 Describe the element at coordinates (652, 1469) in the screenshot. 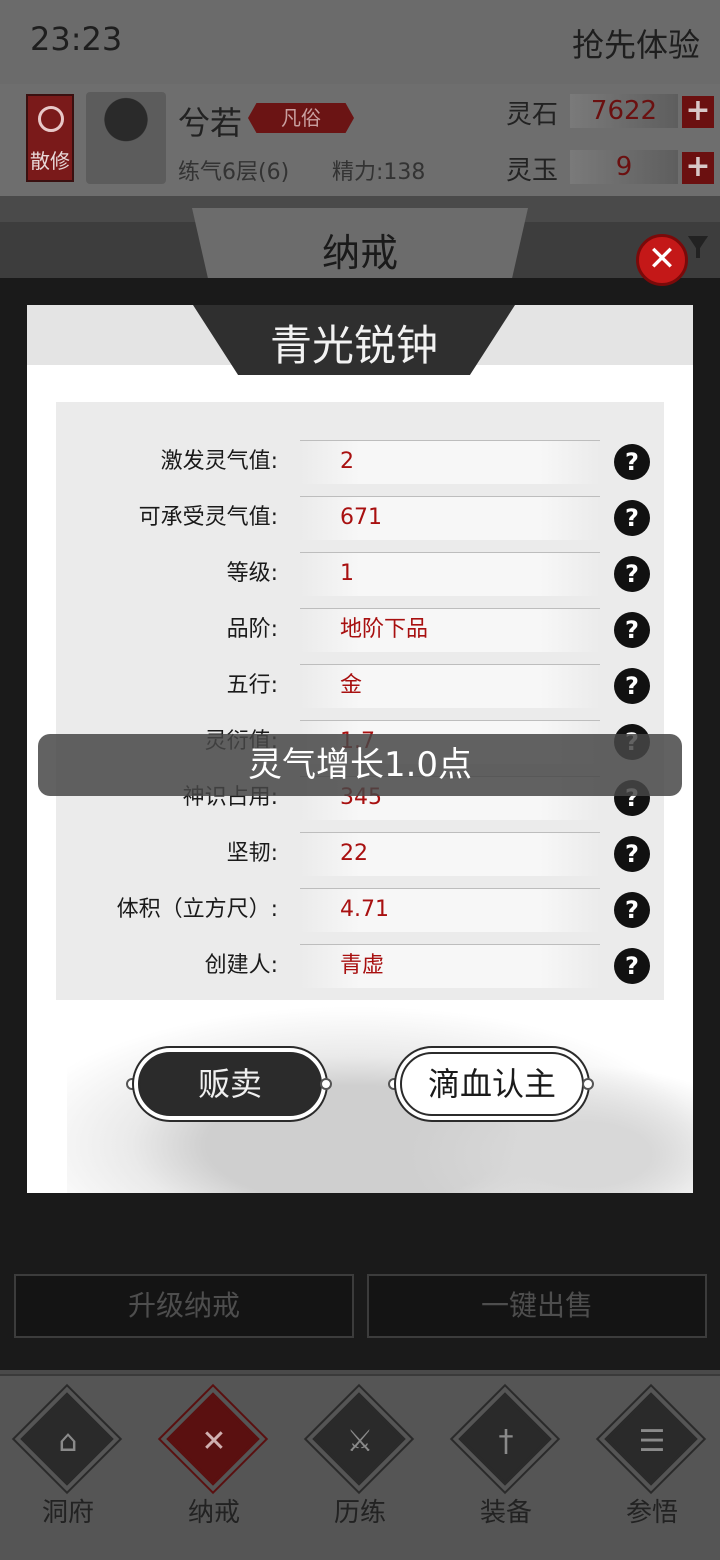

I see `nav-item-comprehend: ☰ 参悟` at that location.